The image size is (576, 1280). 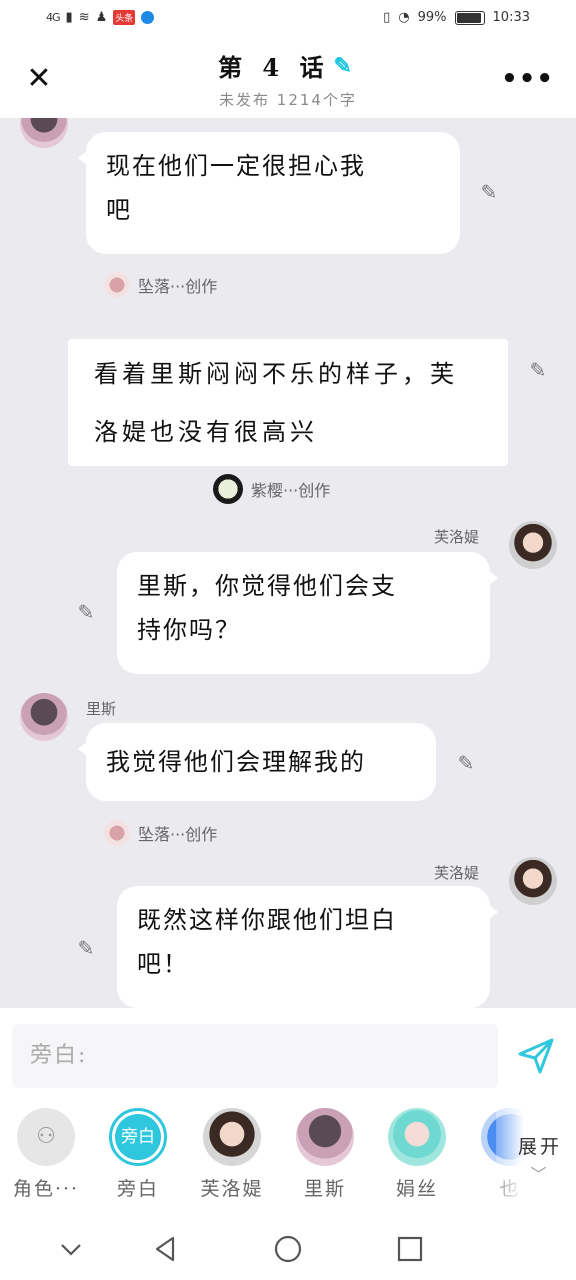 I want to click on app-badge: 头条, so click(x=124, y=17).